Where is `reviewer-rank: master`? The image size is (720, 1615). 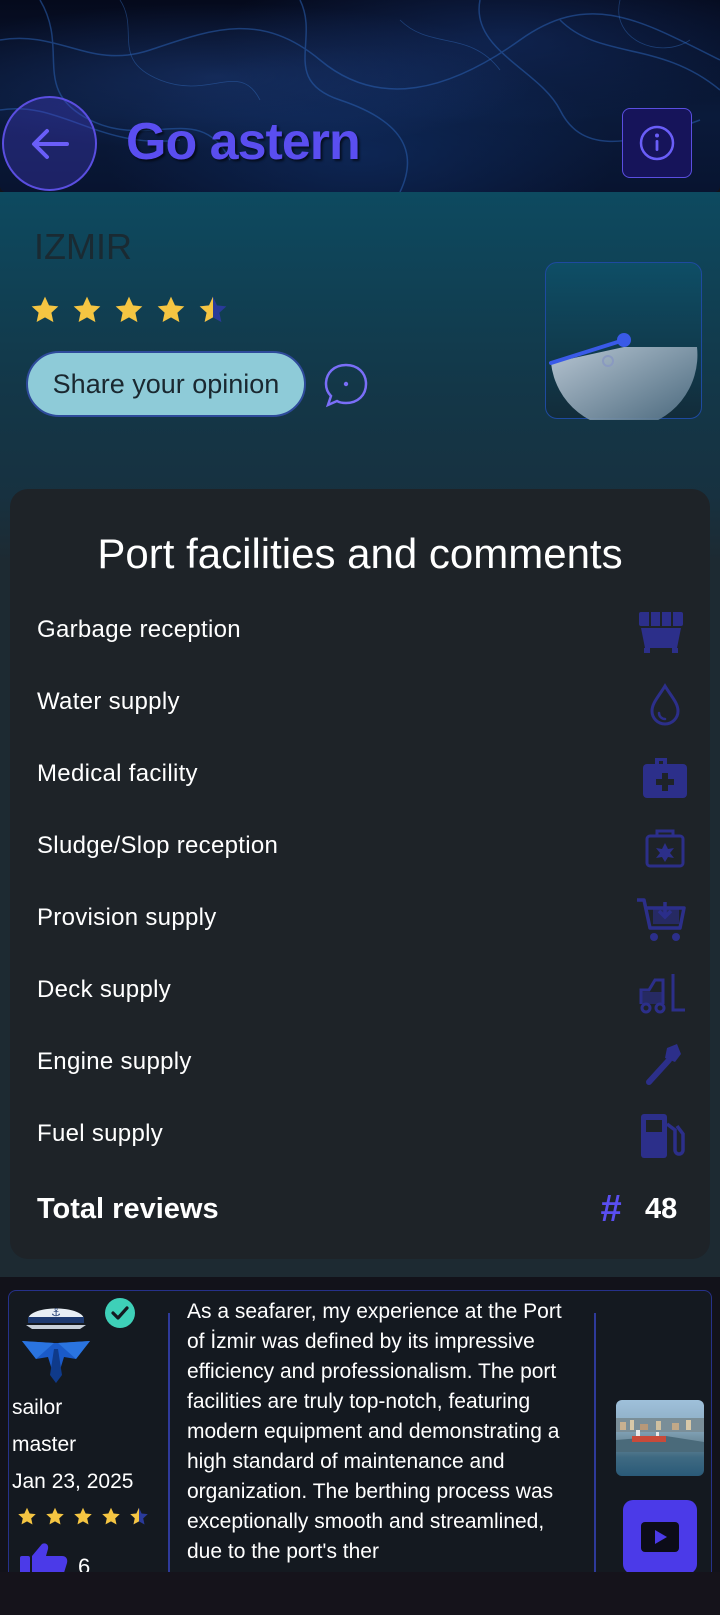
reviewer-rank: master is located at coordinates (44, 1444).